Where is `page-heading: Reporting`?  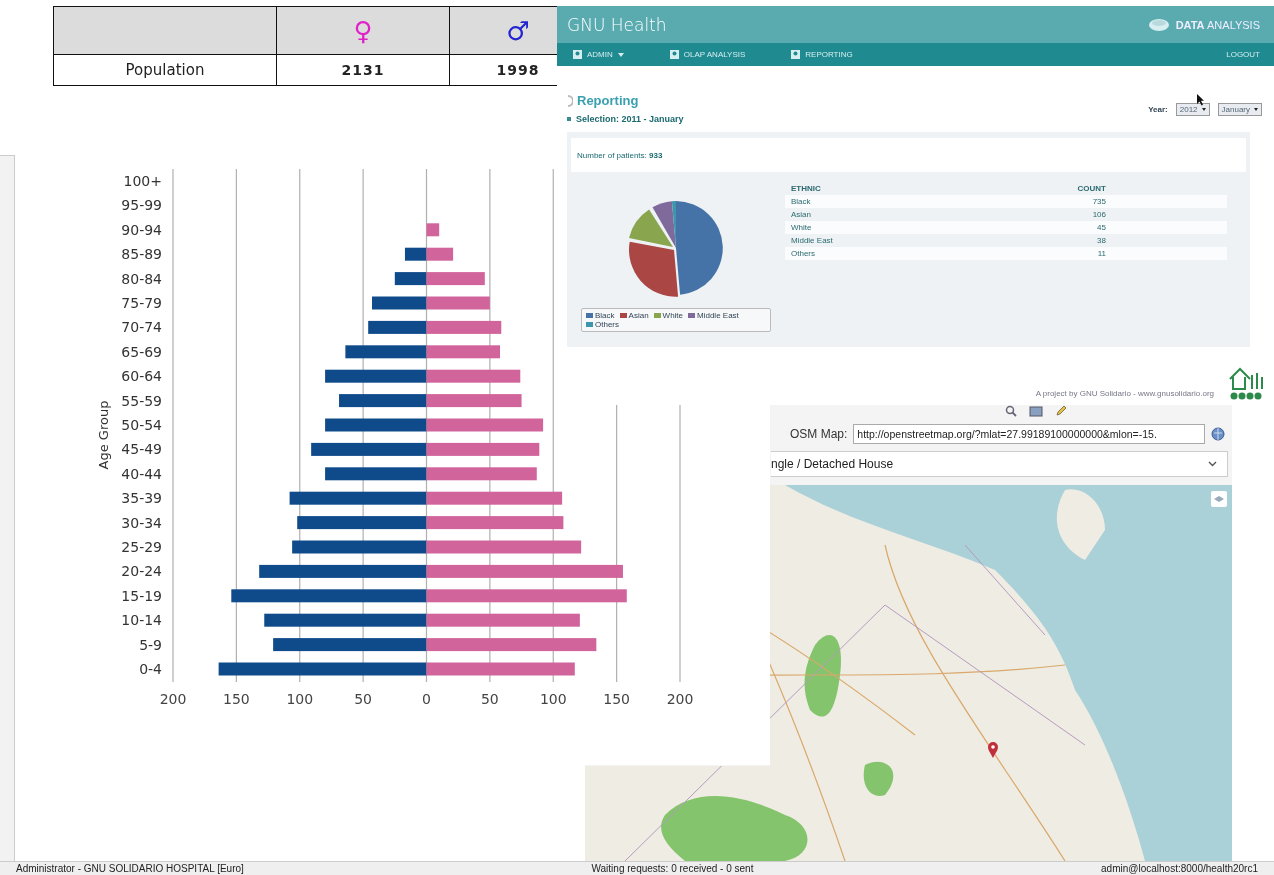 page-heading: Reporting is located at coordinates (608, 100).